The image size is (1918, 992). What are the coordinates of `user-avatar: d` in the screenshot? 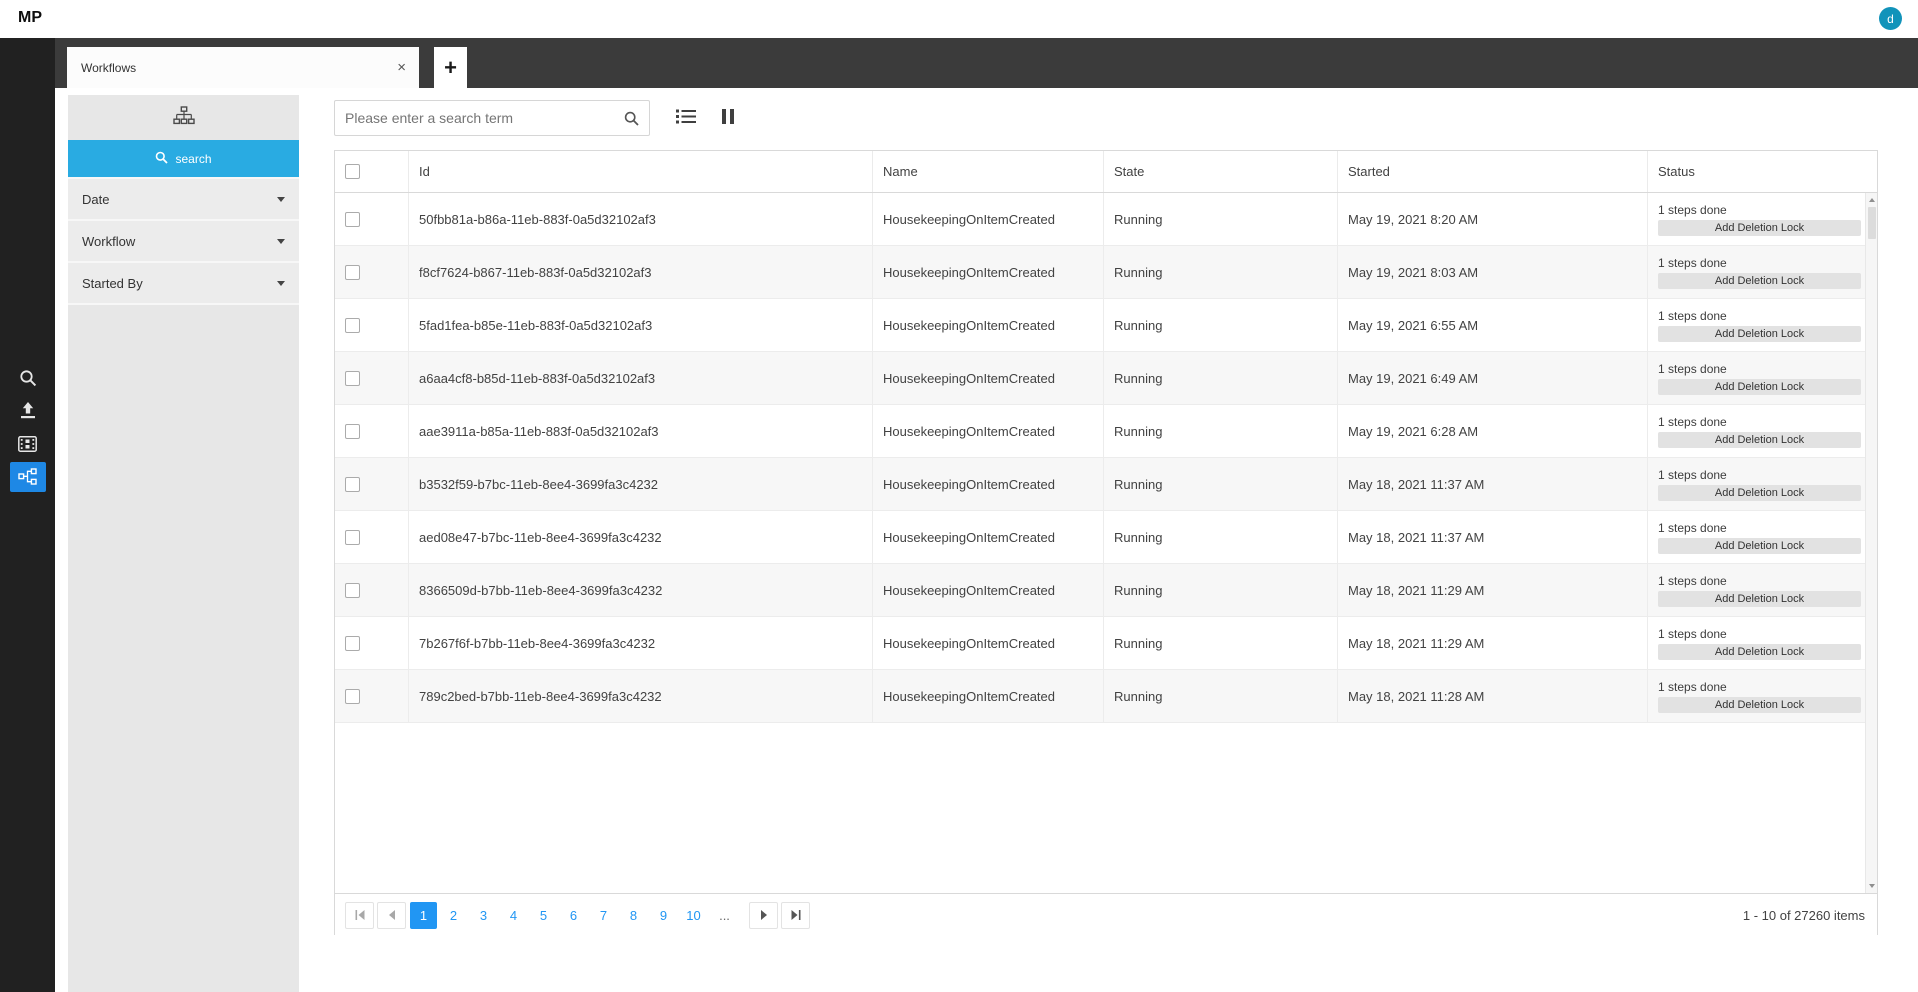 It's located at (1890, 18).